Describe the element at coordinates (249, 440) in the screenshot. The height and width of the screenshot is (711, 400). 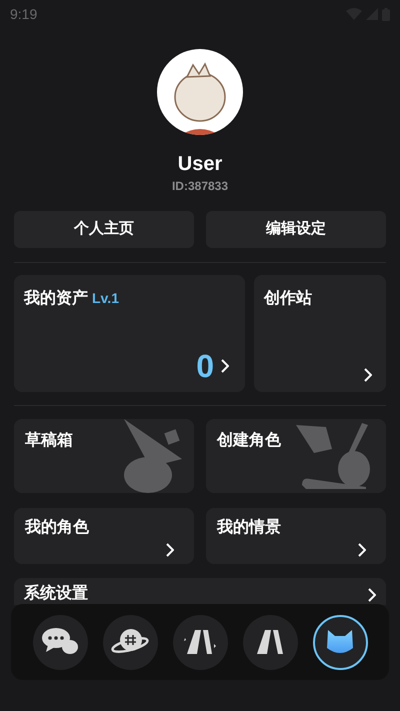
I see `card-title: 创建角色` at that location.